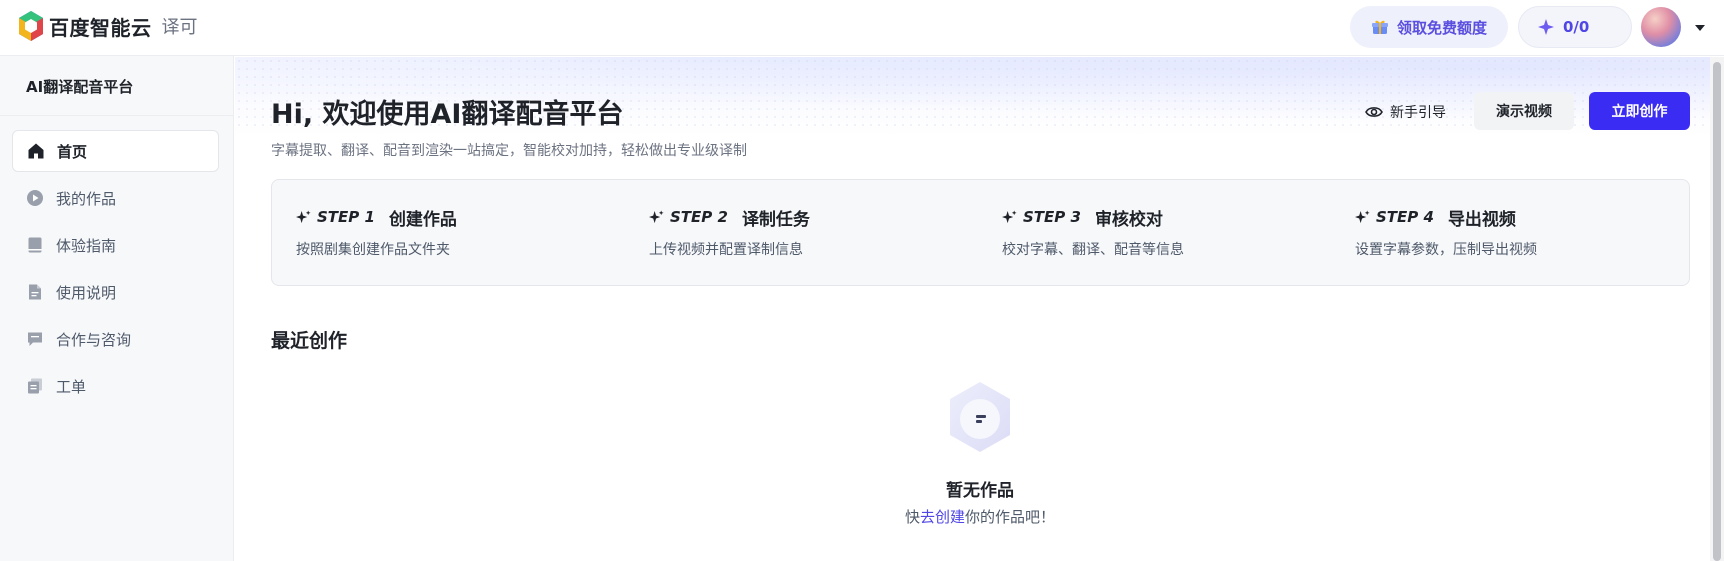  What do you see at coordinates (86, 292) in the screenshot?
I see `sidebar-item-label: 使用说明` at bounding box center [86, 292].